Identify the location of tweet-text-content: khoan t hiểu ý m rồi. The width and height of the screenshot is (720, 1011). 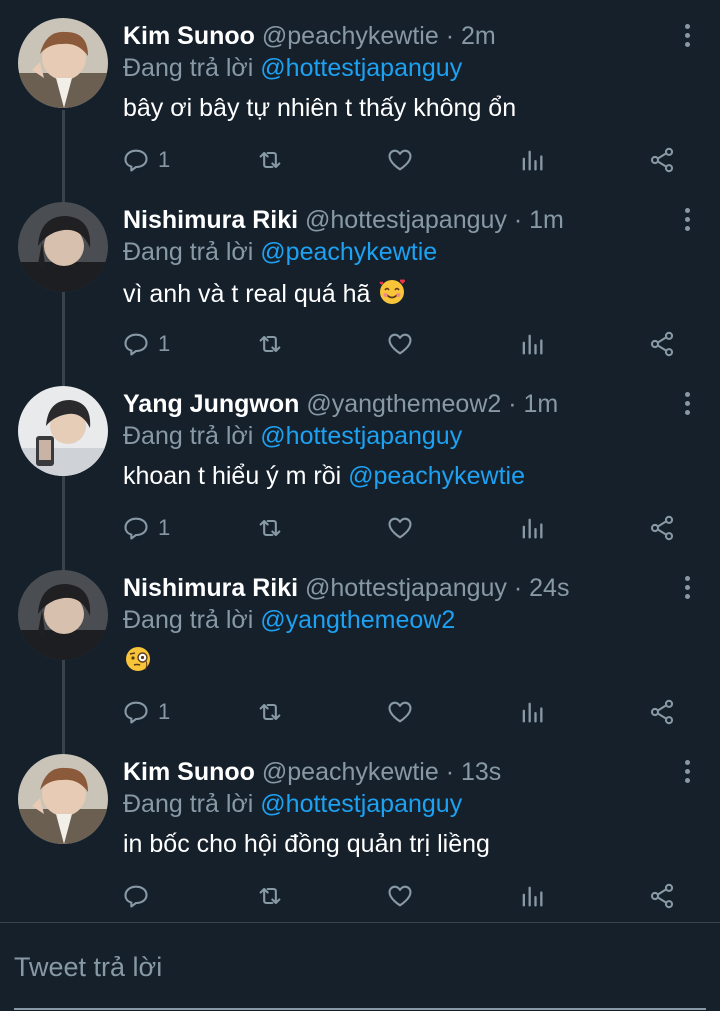
(232, 476).